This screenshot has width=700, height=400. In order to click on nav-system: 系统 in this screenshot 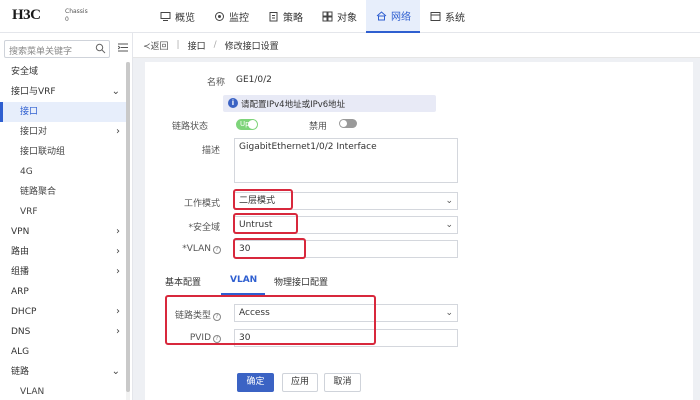, I will do `click(447, 16)`.